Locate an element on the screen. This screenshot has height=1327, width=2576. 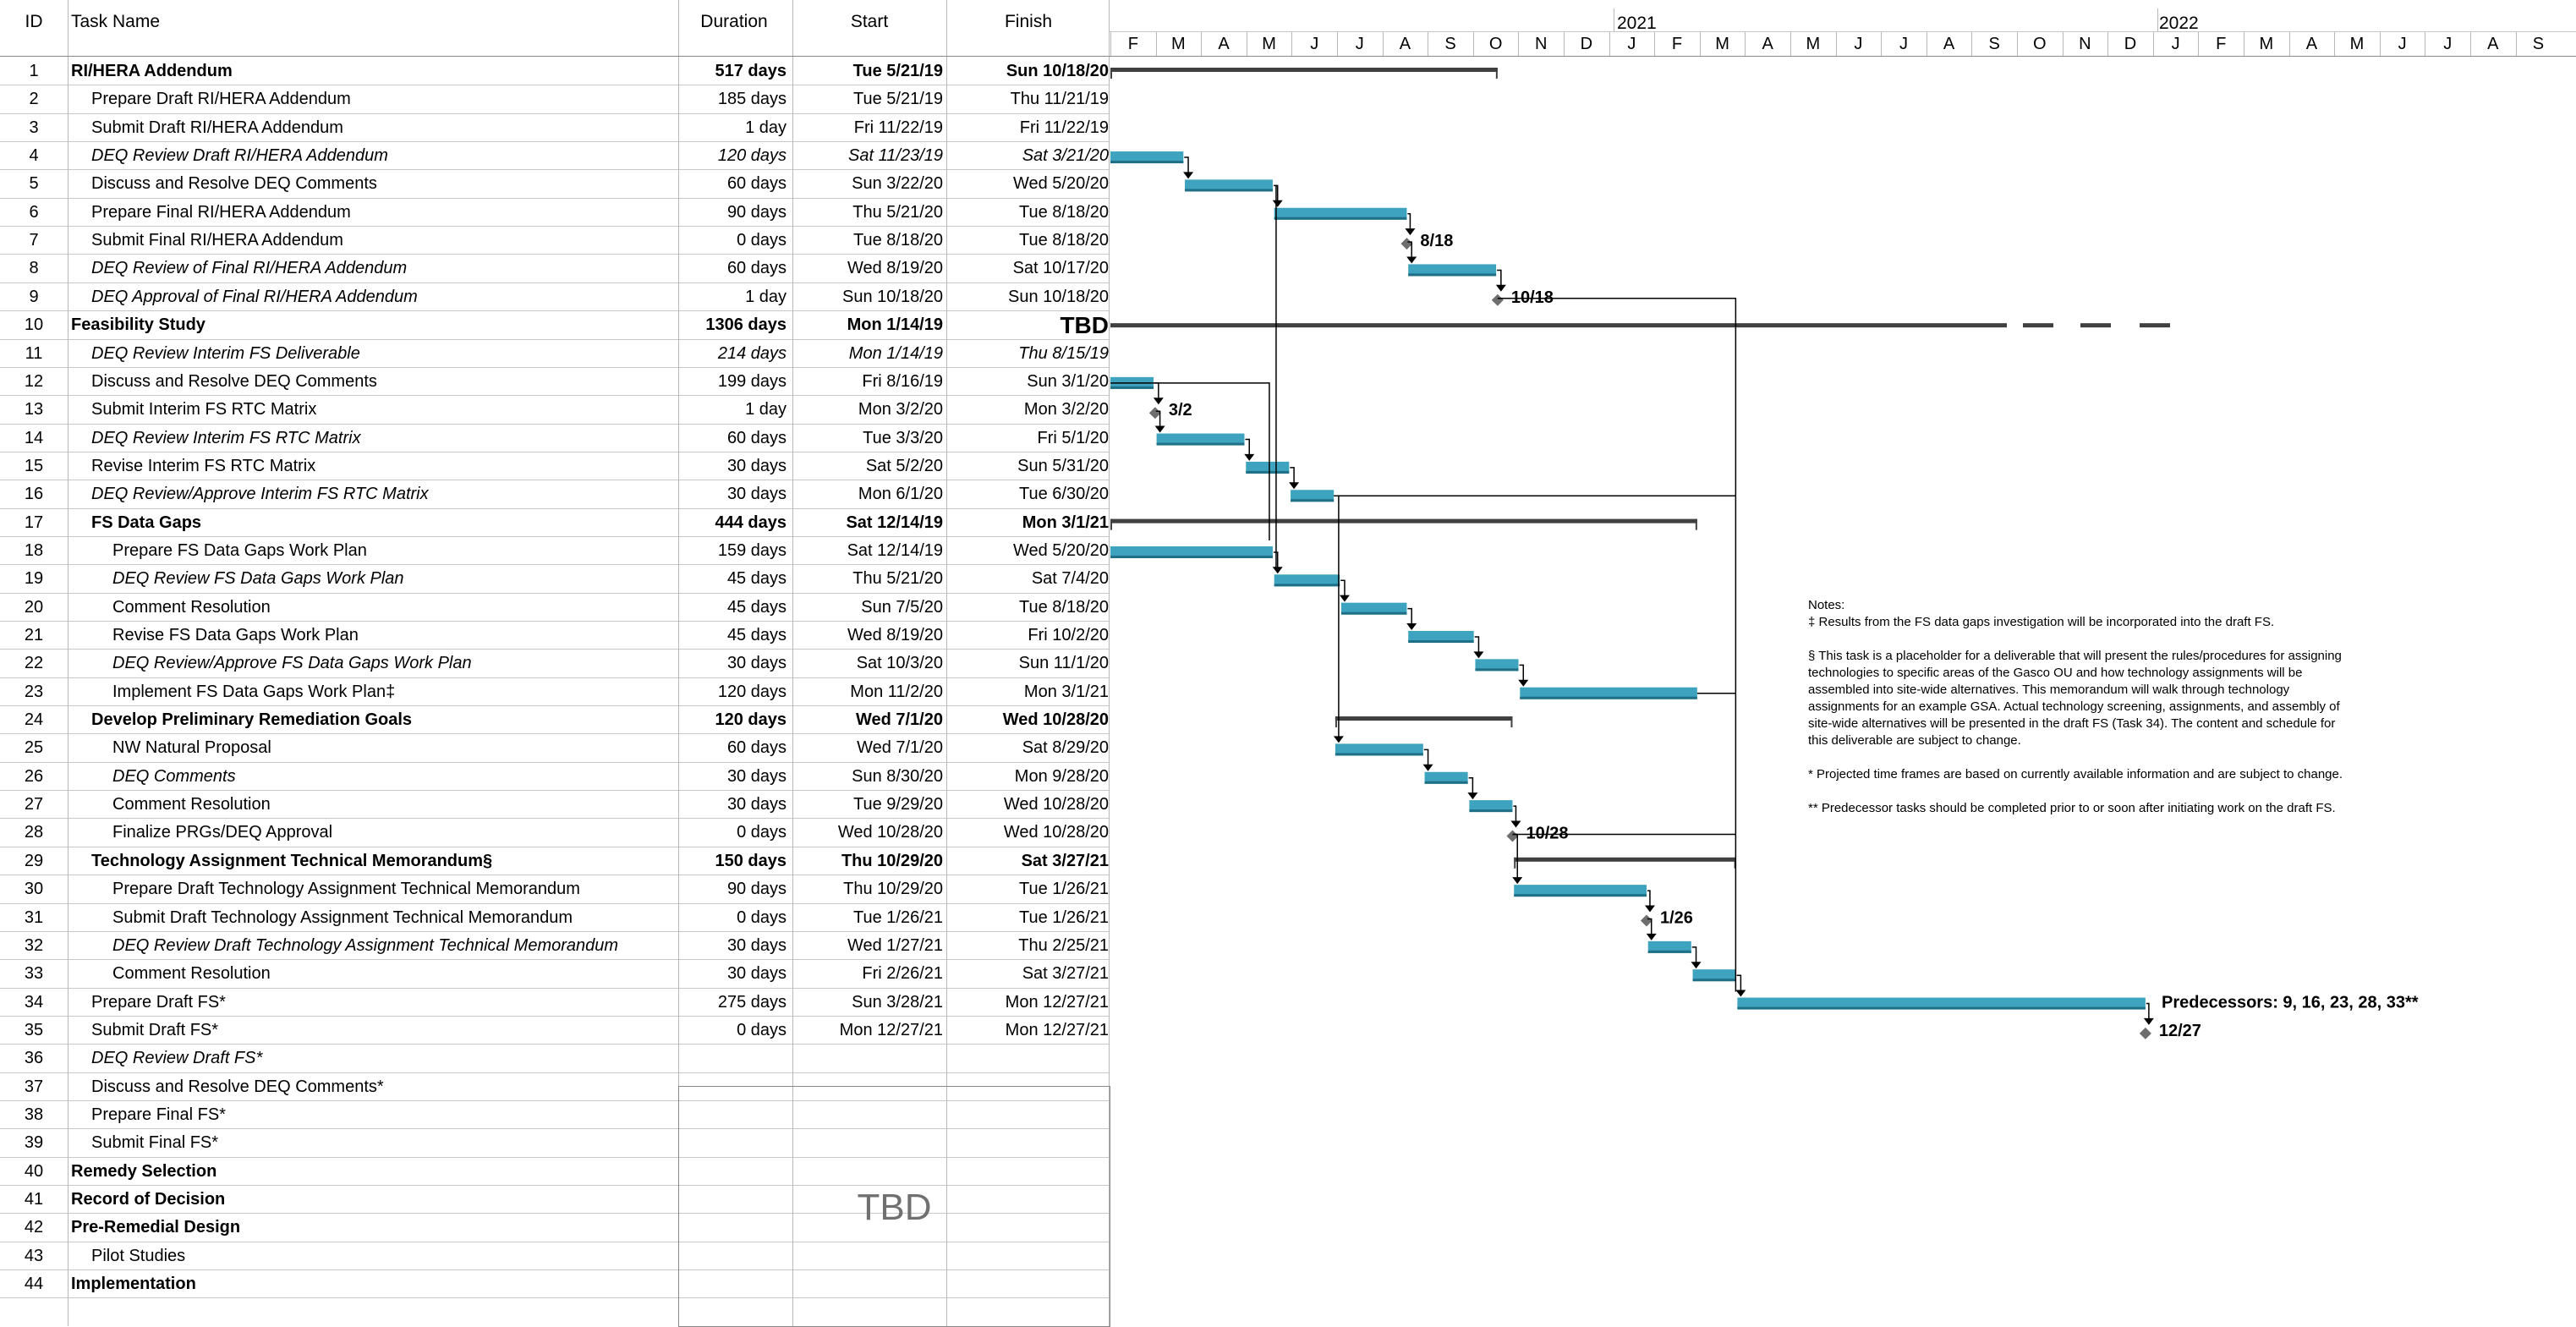
milestone-label-8-18: 8/18 is located at coordinates (1436, 241).